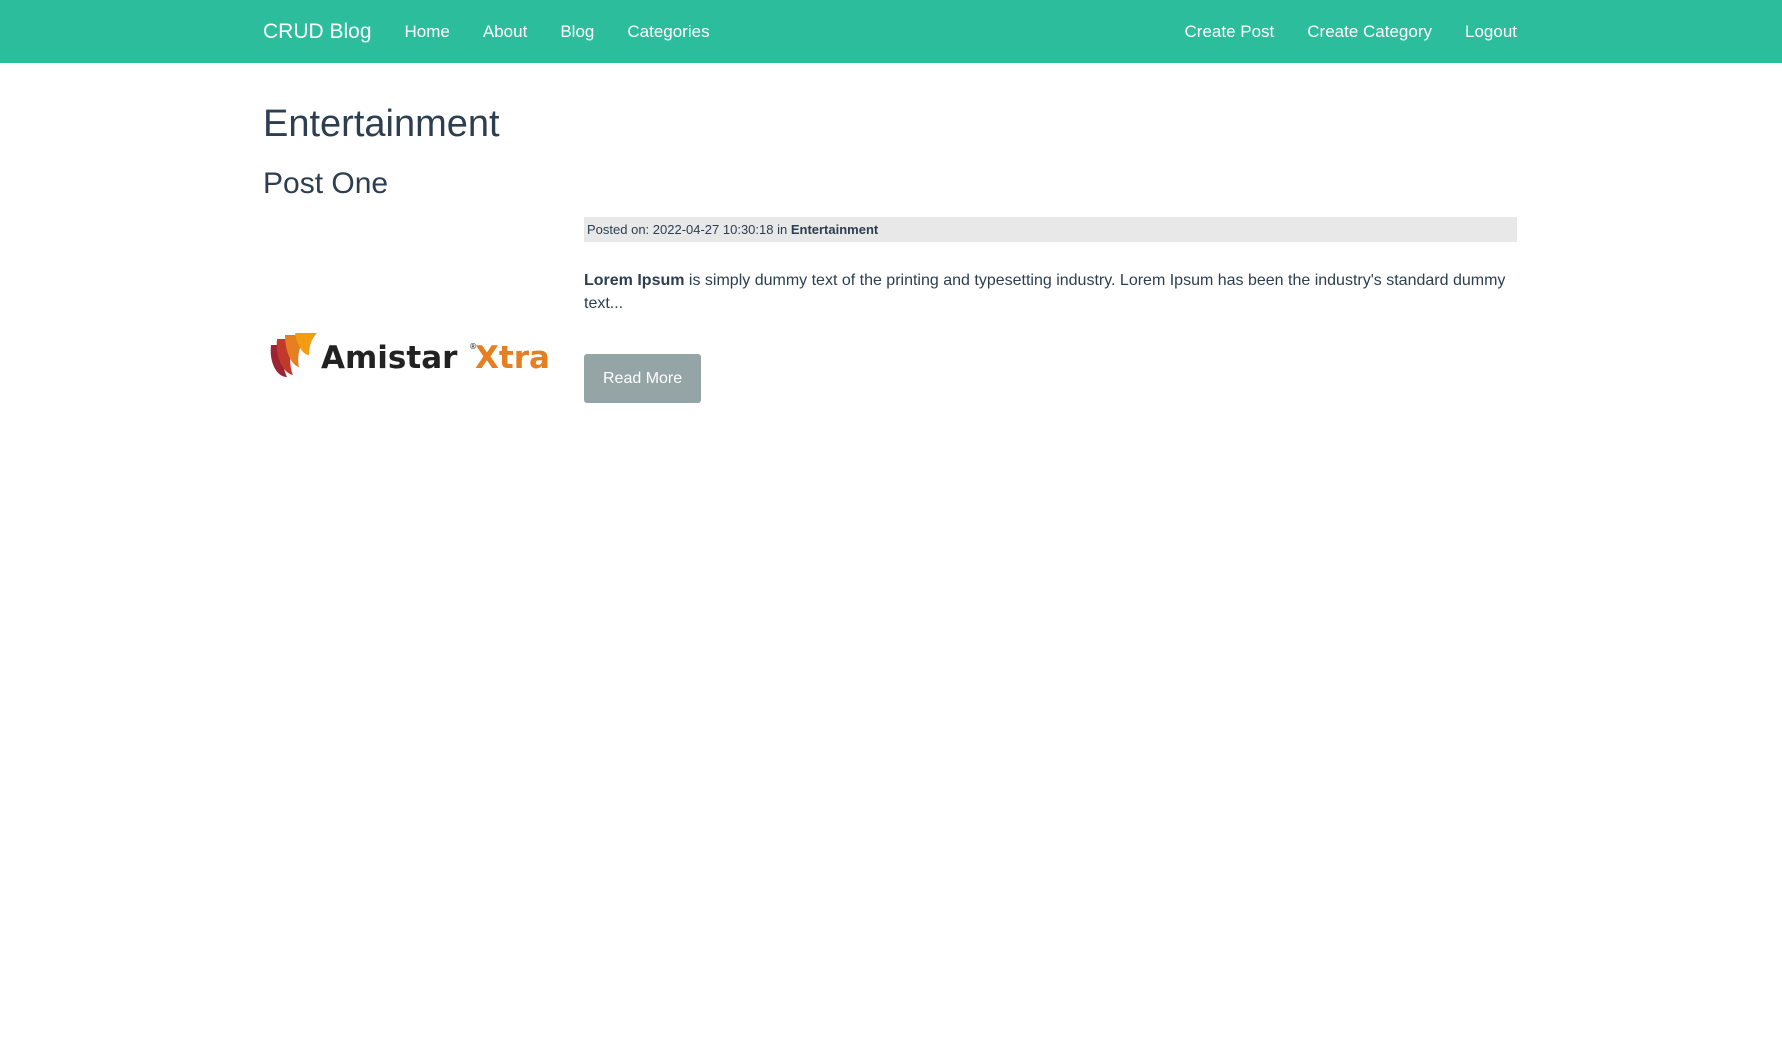 The width and height of the screenshot is (1782, 1058). Describe the element at coordinates (634, 280) in the screenshot. I see `excerpt-bold: Lorem Ipsum` at that location.